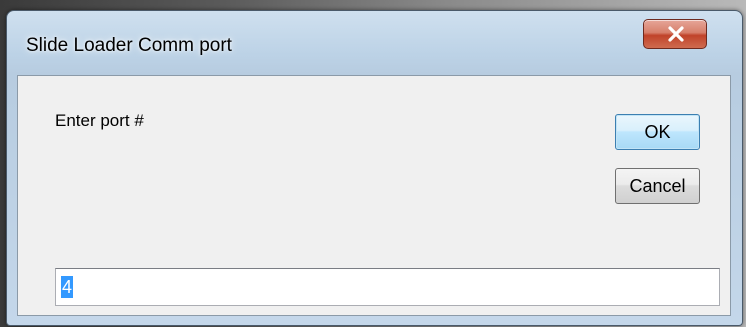 The image size is (746, 327). Describe the element at coordinates (99, 120) in the screenshot. I see `prompt-label: Enter port #` at that location.